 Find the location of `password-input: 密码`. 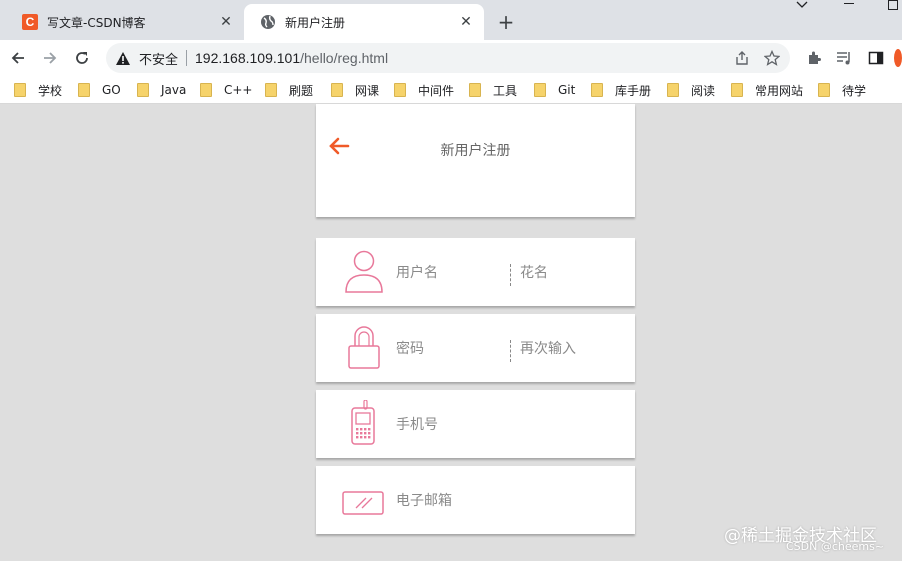

password-input: 密码 is located at coordinates (451, 348).